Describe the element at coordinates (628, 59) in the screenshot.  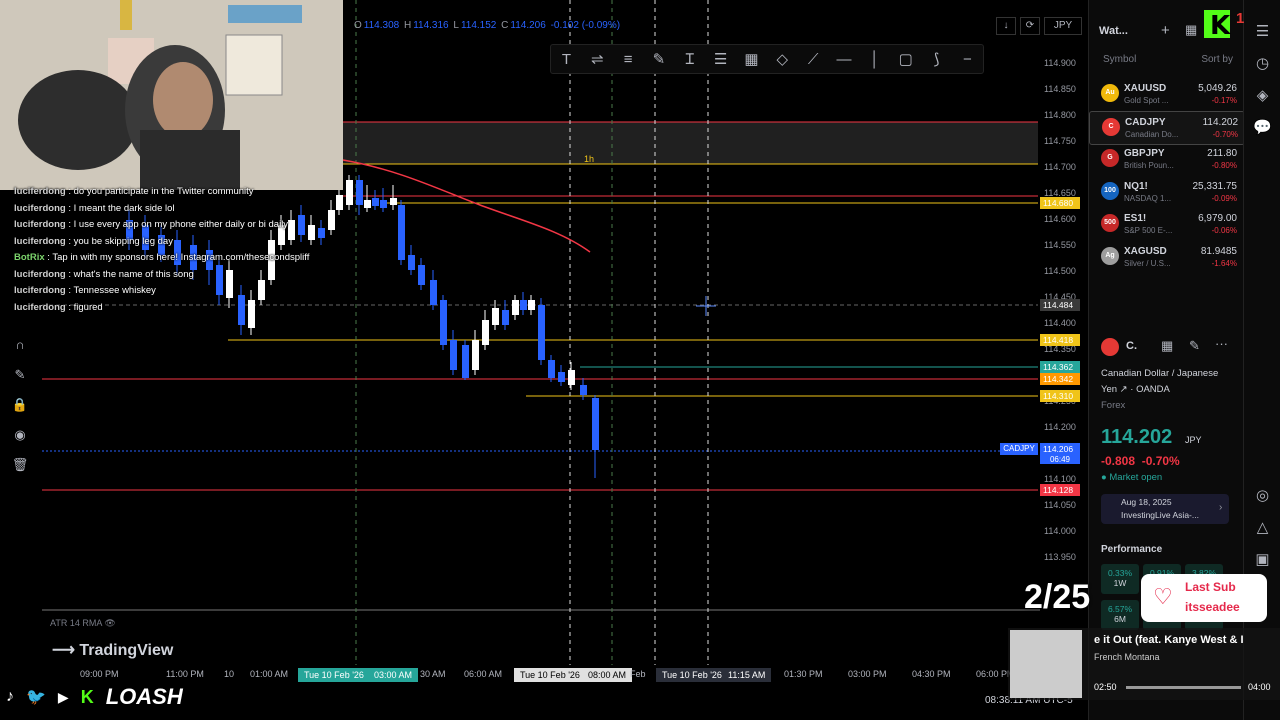
I see `align2-icon: ≡` at that location.